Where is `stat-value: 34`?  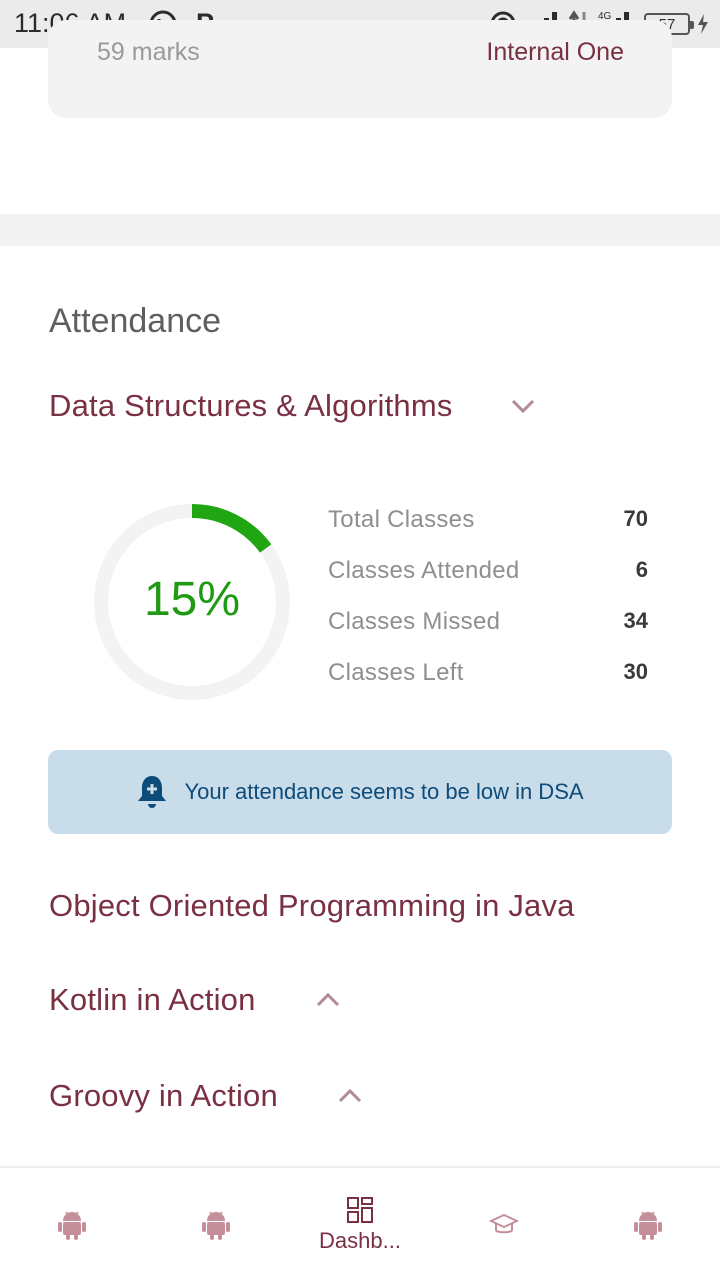
stat-value: 34 is located at coordinates (635, 620).